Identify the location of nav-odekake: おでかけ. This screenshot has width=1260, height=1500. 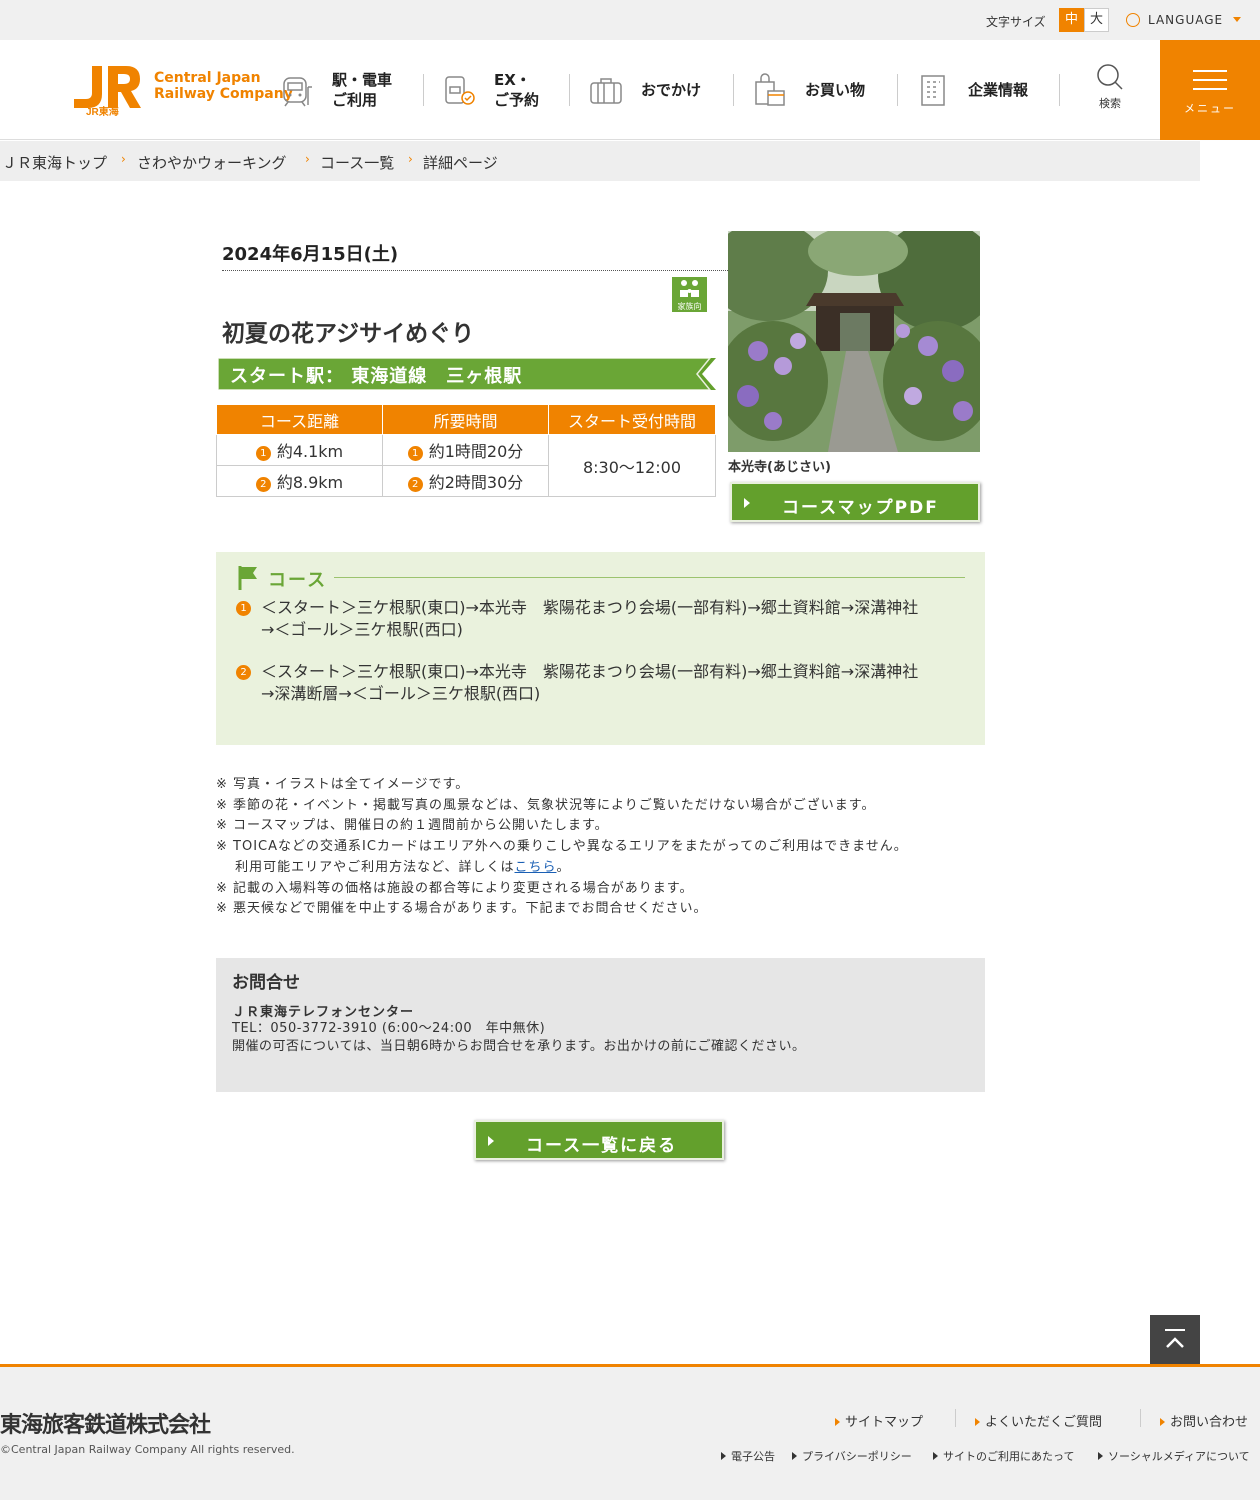
(645, 90).